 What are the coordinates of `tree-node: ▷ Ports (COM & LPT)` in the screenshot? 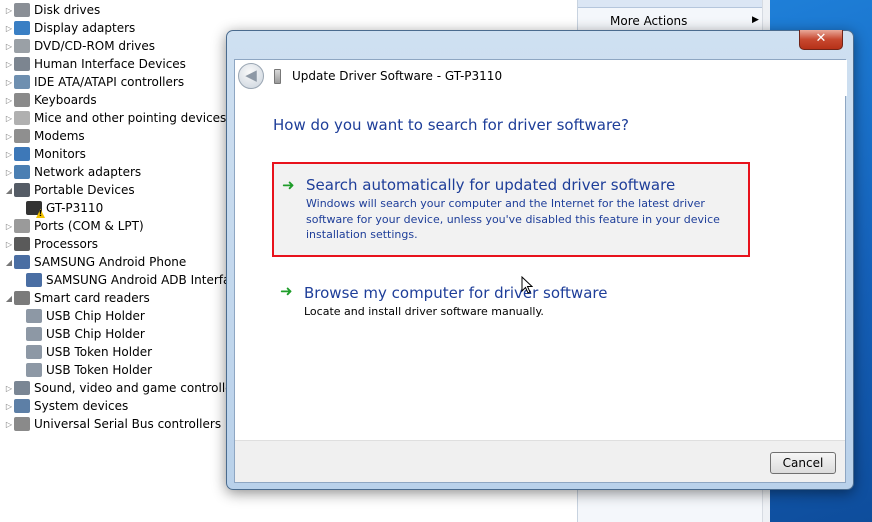 It's located at (74, 226).